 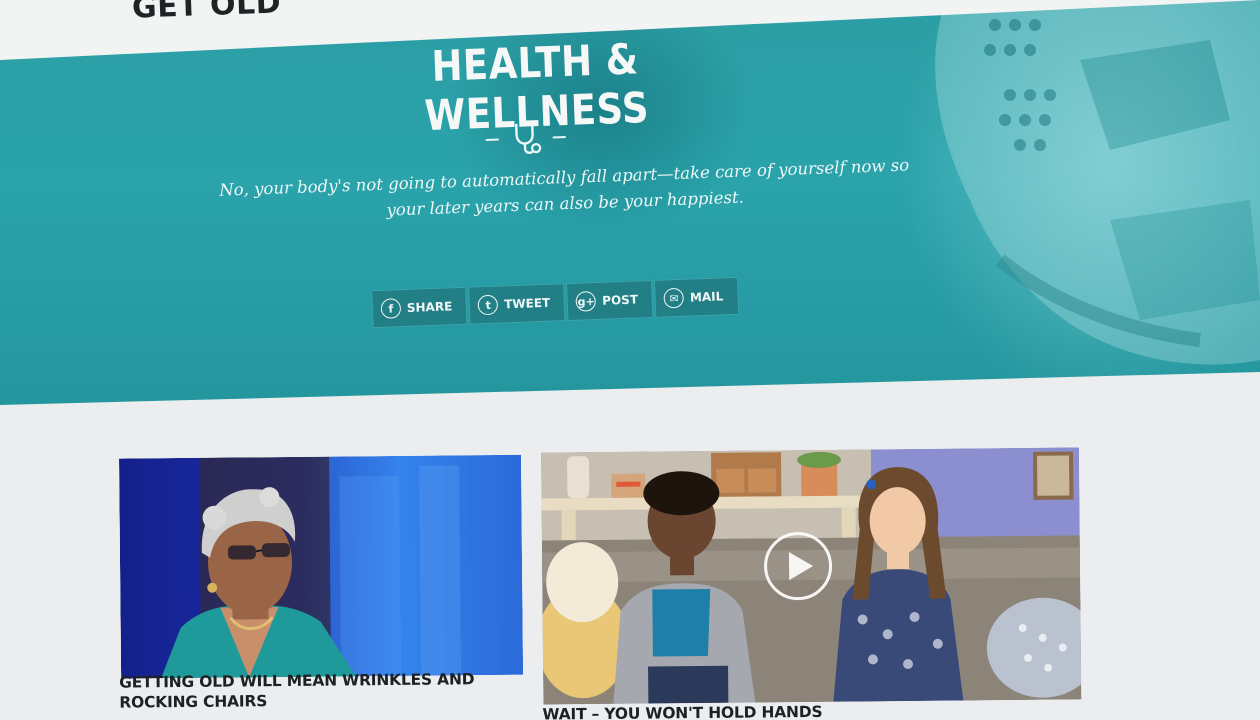 I want to click on article-image-interview, so click(x=321, y=566).